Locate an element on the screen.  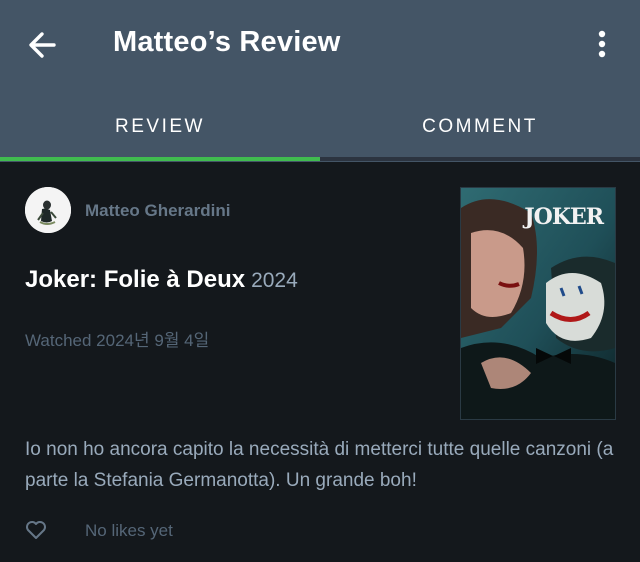
arrow-left-icon is located at coordinates (42, 45).